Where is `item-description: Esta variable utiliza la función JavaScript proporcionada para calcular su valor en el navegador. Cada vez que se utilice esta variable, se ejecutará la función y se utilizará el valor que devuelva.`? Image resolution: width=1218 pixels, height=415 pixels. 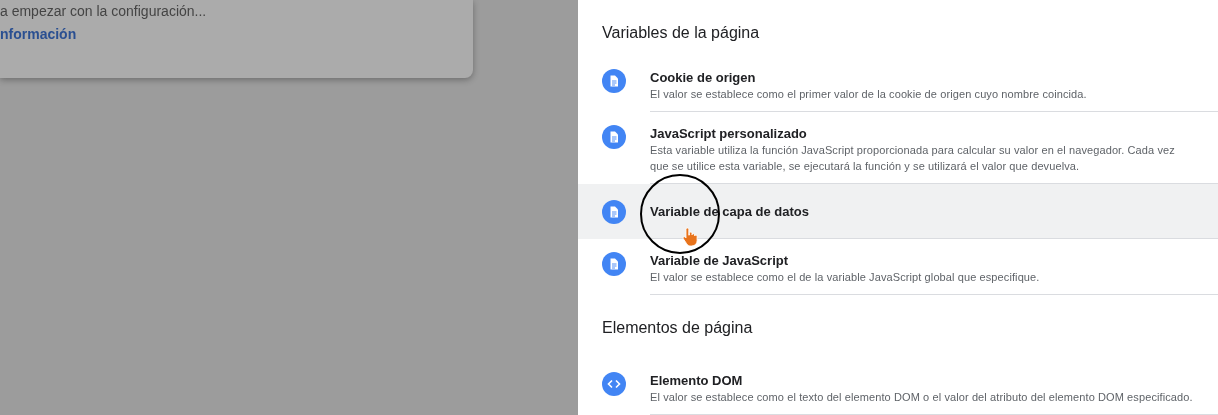
item-description: Esta variable utiliza la función JavaScript proporcionada para calcular su valor en el navegador. Cada vez que se utilice esta variable, se ejecutará la función y se utilizará el valor que devuelva. is located at coordinates (913, 158).